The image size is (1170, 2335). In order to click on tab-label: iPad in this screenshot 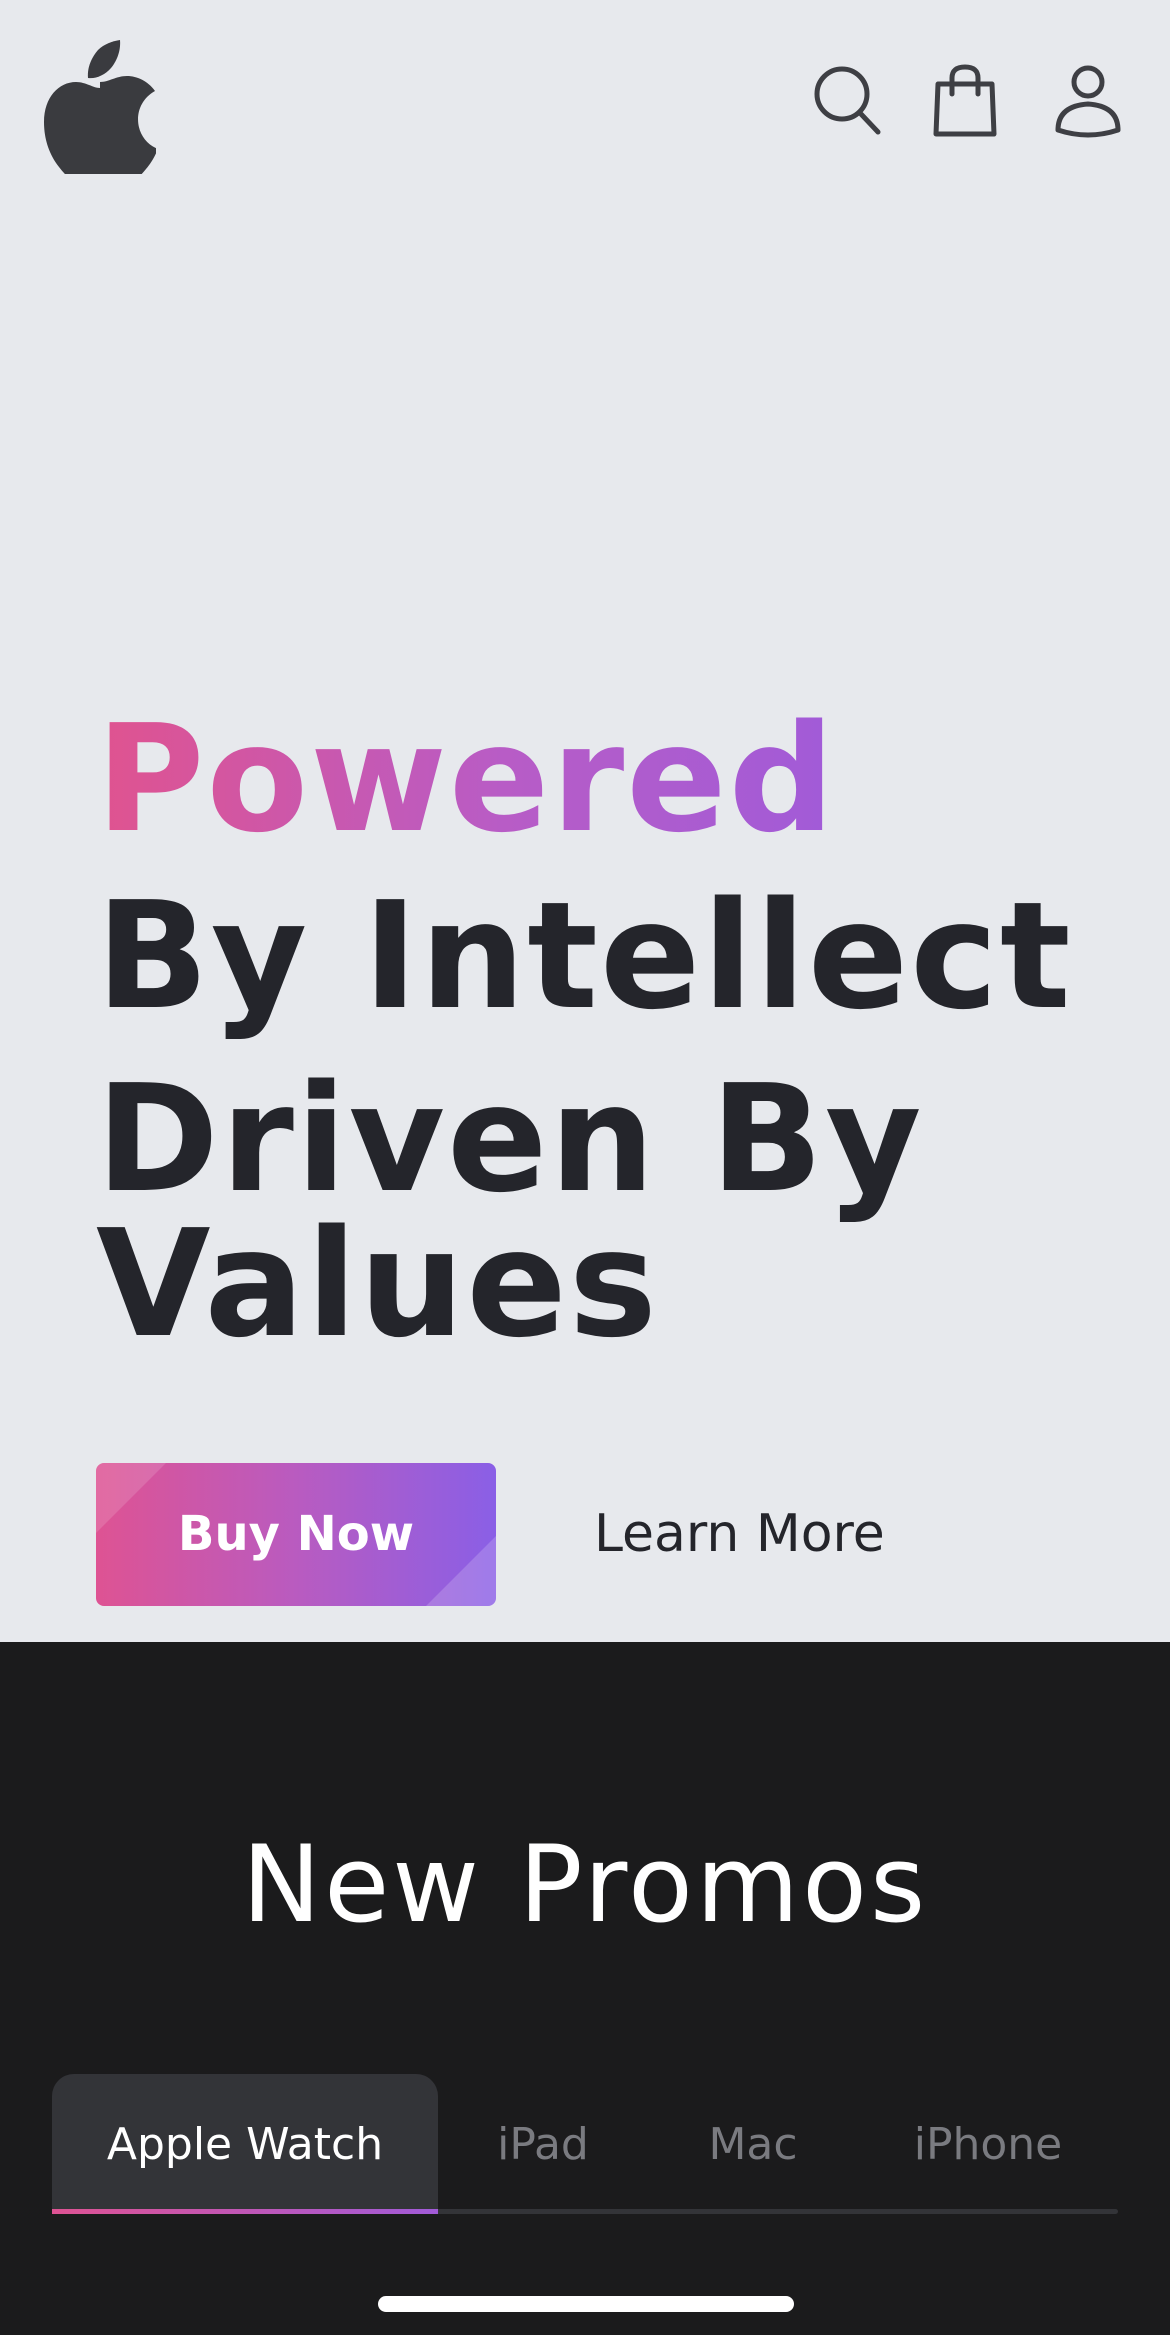, I will do `click(543, 2144)`.